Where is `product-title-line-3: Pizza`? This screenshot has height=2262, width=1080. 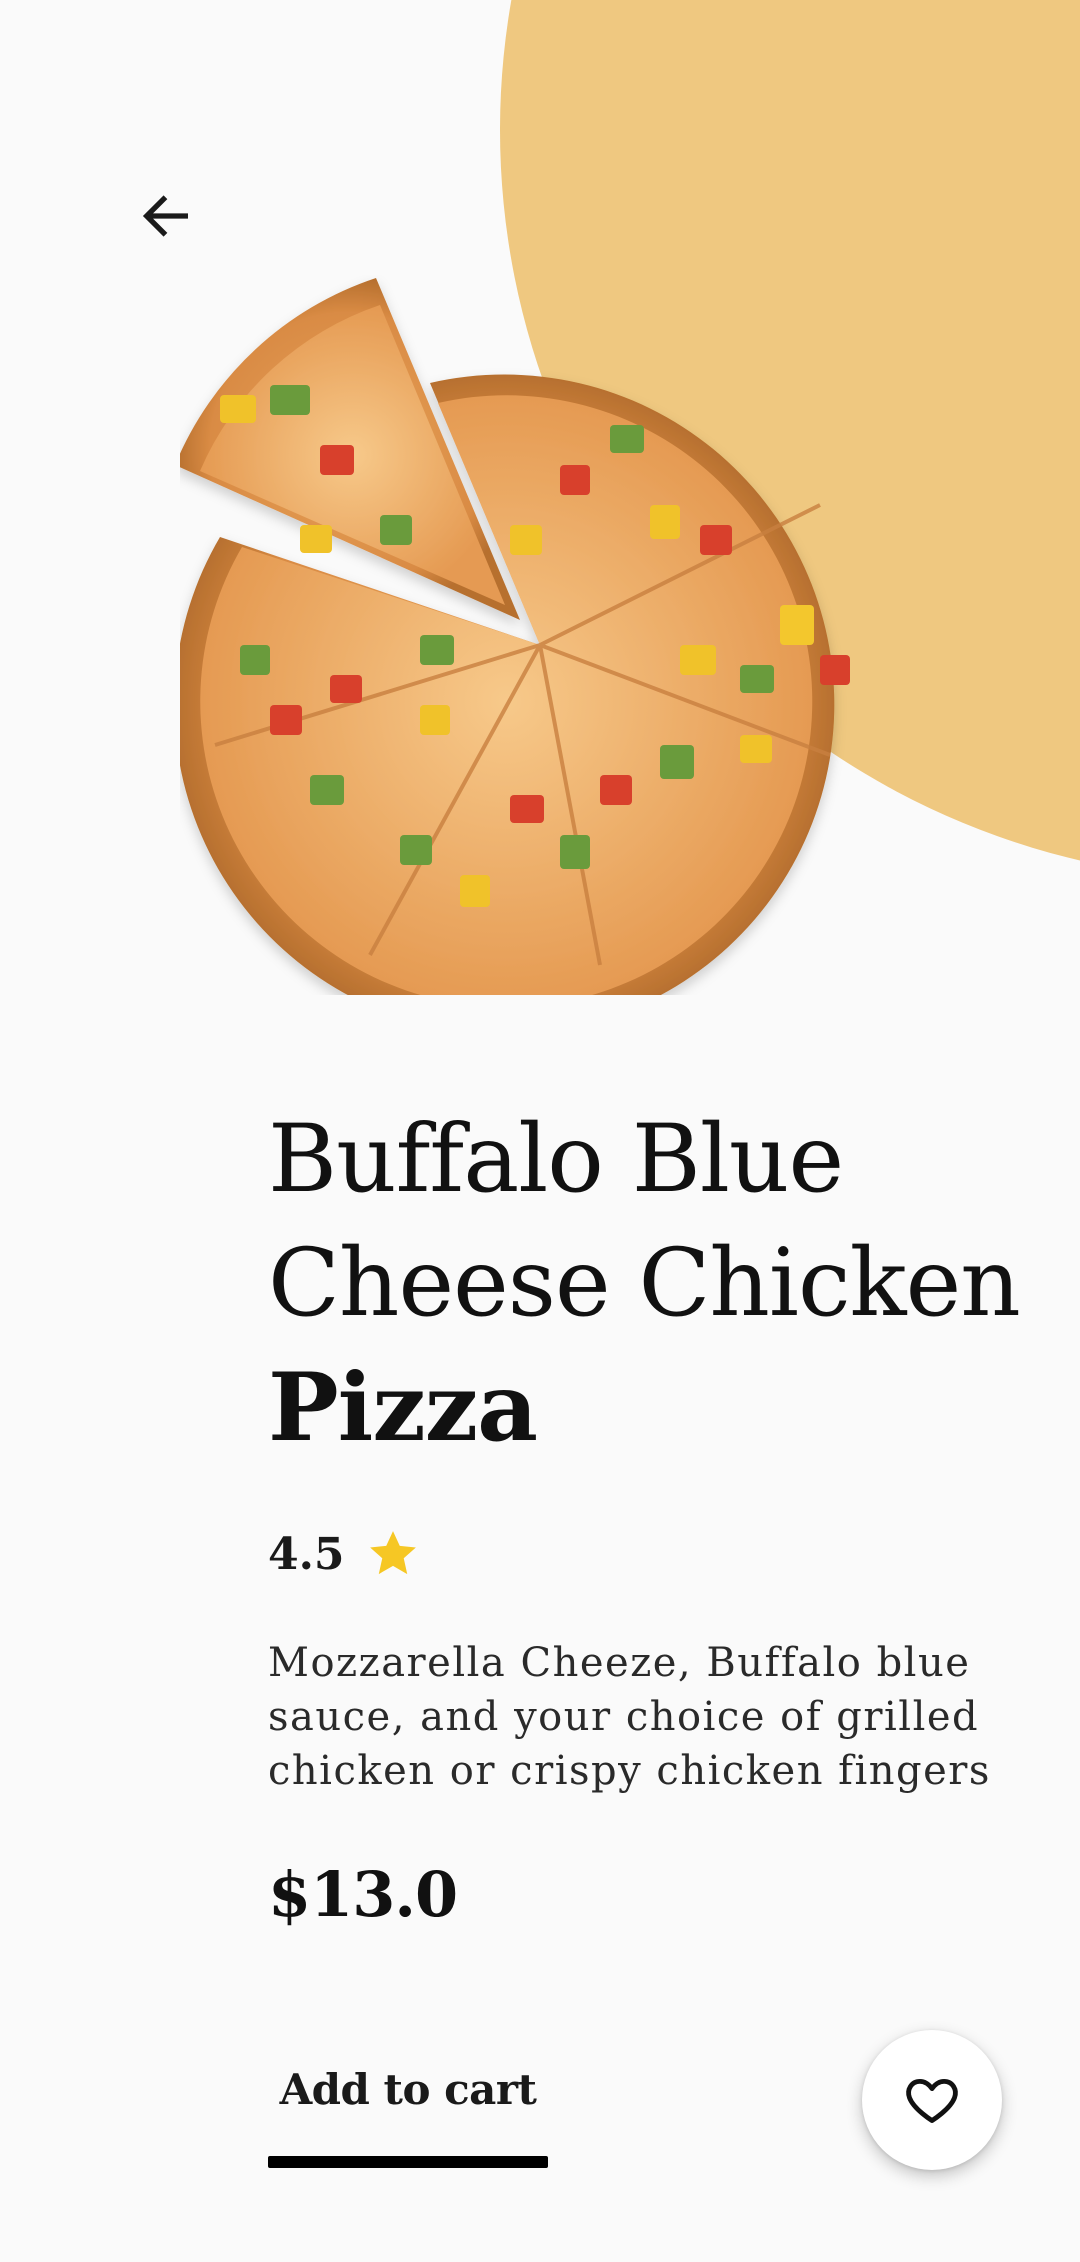 product-title-line-3: Pizza is located at coordinates (403, 1408).